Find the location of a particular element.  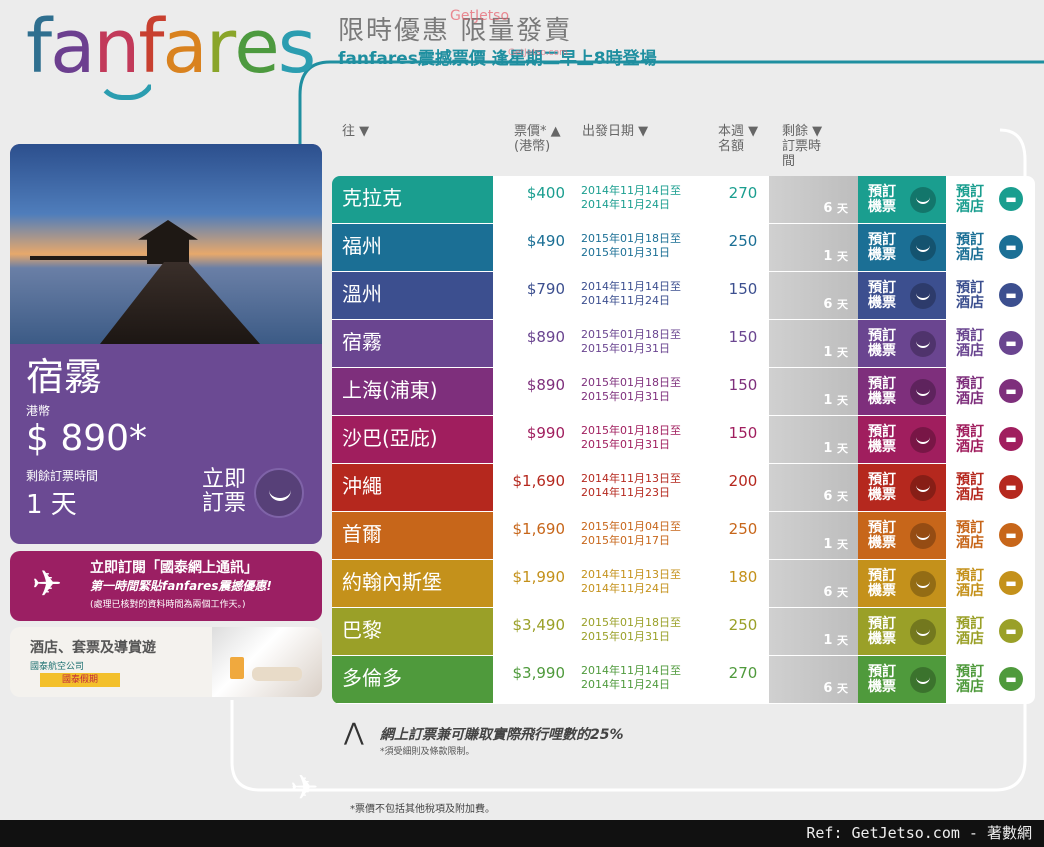

destination-link: 福州 is located at coordinates (412, 247).